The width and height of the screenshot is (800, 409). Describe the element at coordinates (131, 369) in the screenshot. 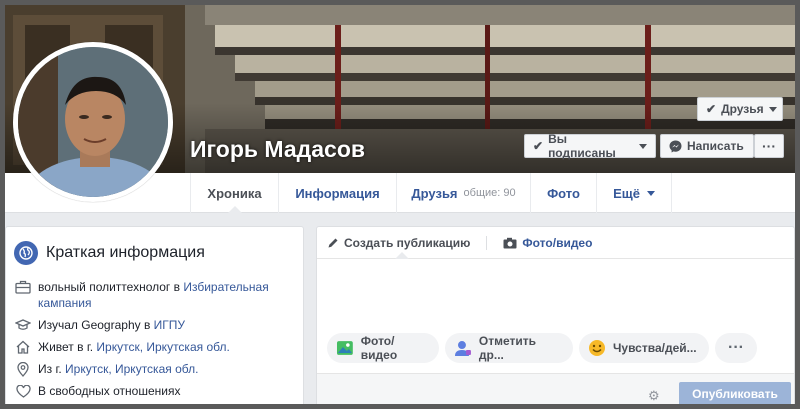

I see `from-link: Иркутск, Иркутская обл.` at that location.